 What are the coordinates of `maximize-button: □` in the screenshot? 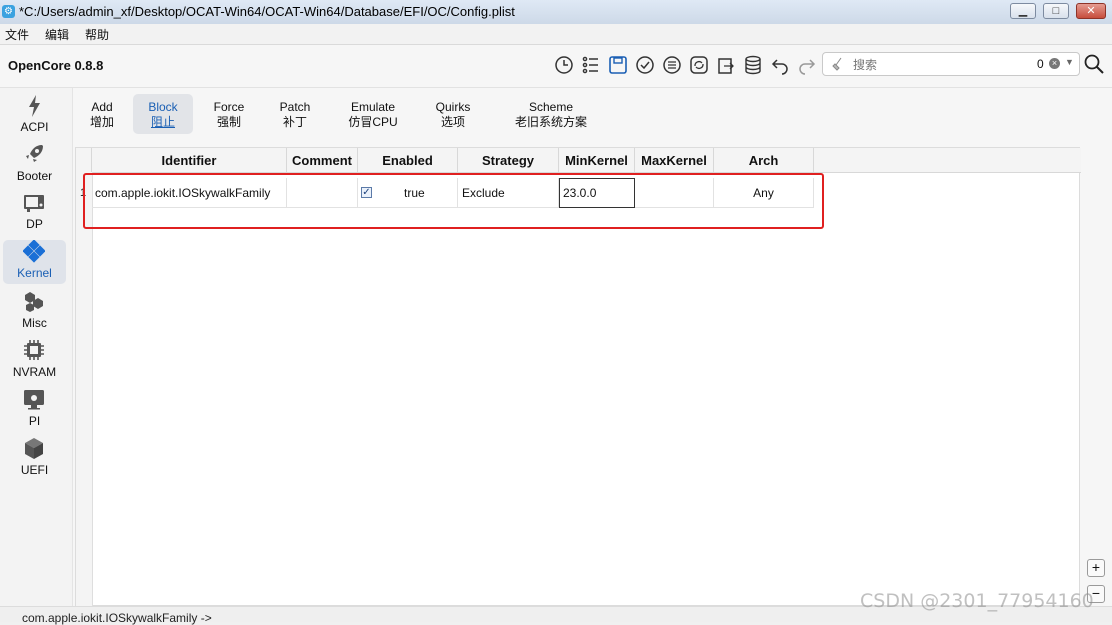 It's located at (1056, 11).